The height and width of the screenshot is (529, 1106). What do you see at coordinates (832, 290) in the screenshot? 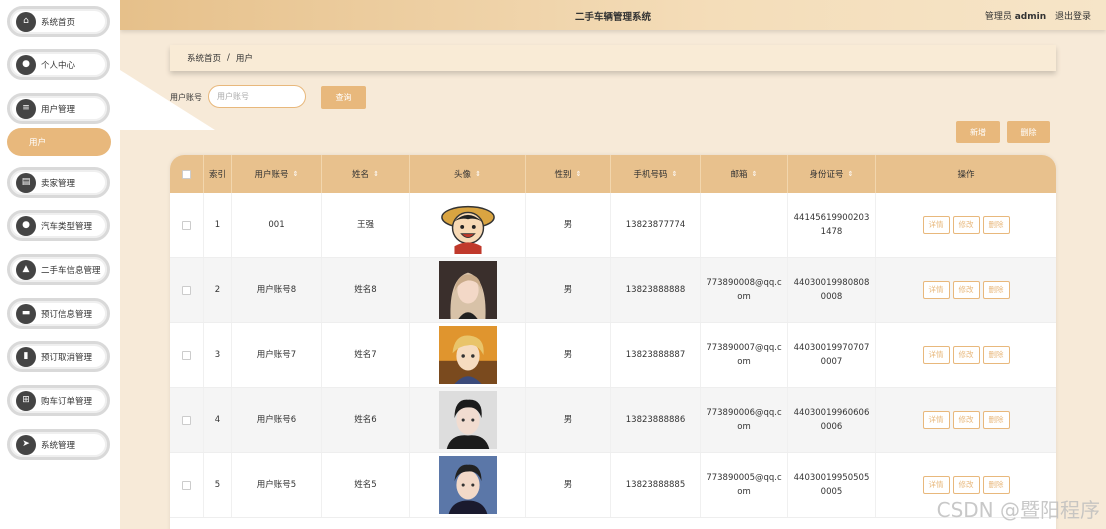
I see `cell-id-card: 440300199808080008` at bounding box center [832, 290].